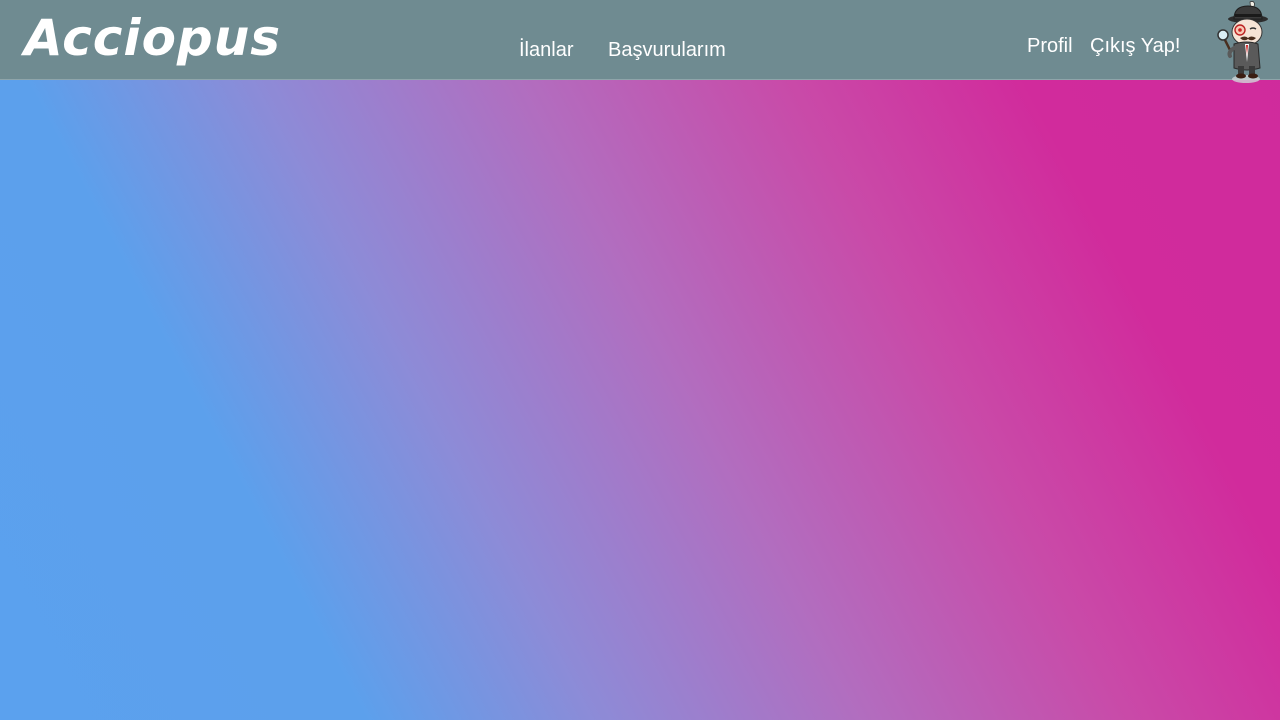 Image resolution: width=1280 pixels, height=720 pixels. Describe the element at coordinates (546, 50) in the screenshot. I see `nav-link-listings: İlanlar` at that location.